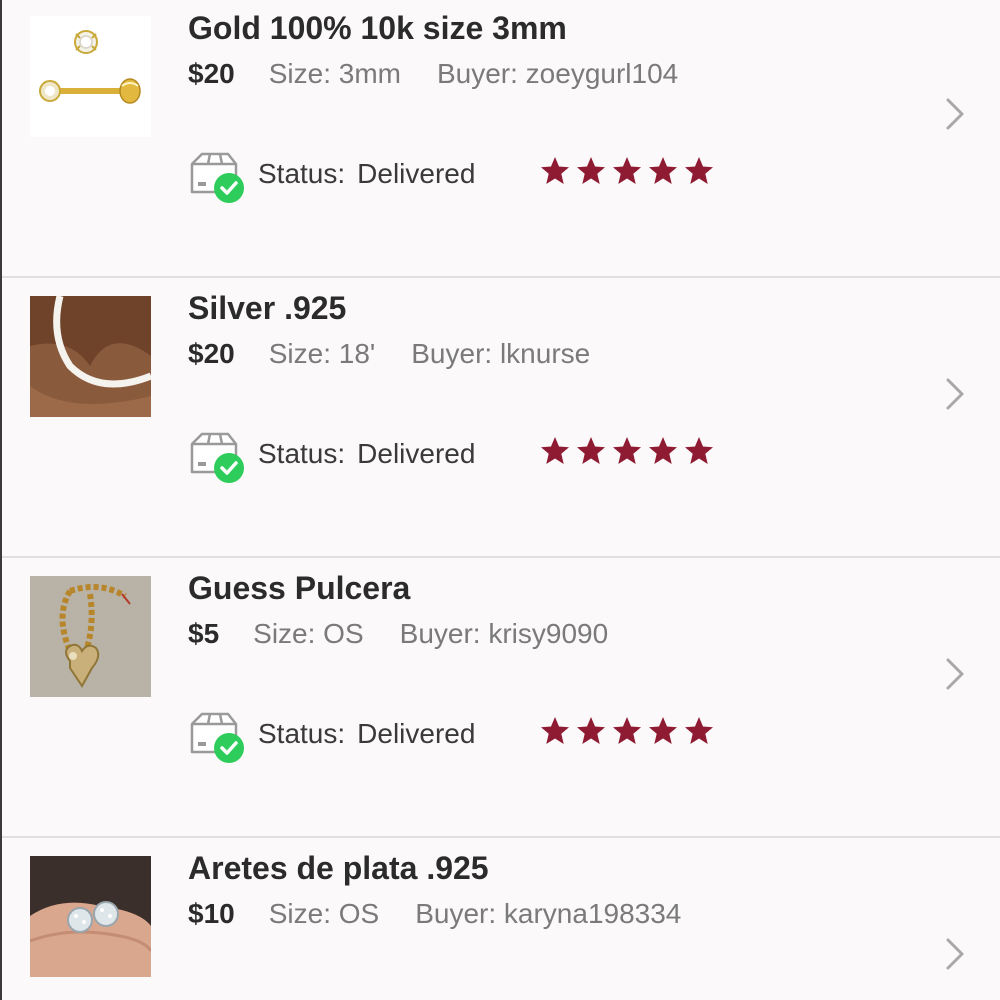 Image resolution: width=1000 pixels, height=1000 pixels. I want to click on item-meta: $20 Size: 18' Buyer: lknurse, so click(389, 354).